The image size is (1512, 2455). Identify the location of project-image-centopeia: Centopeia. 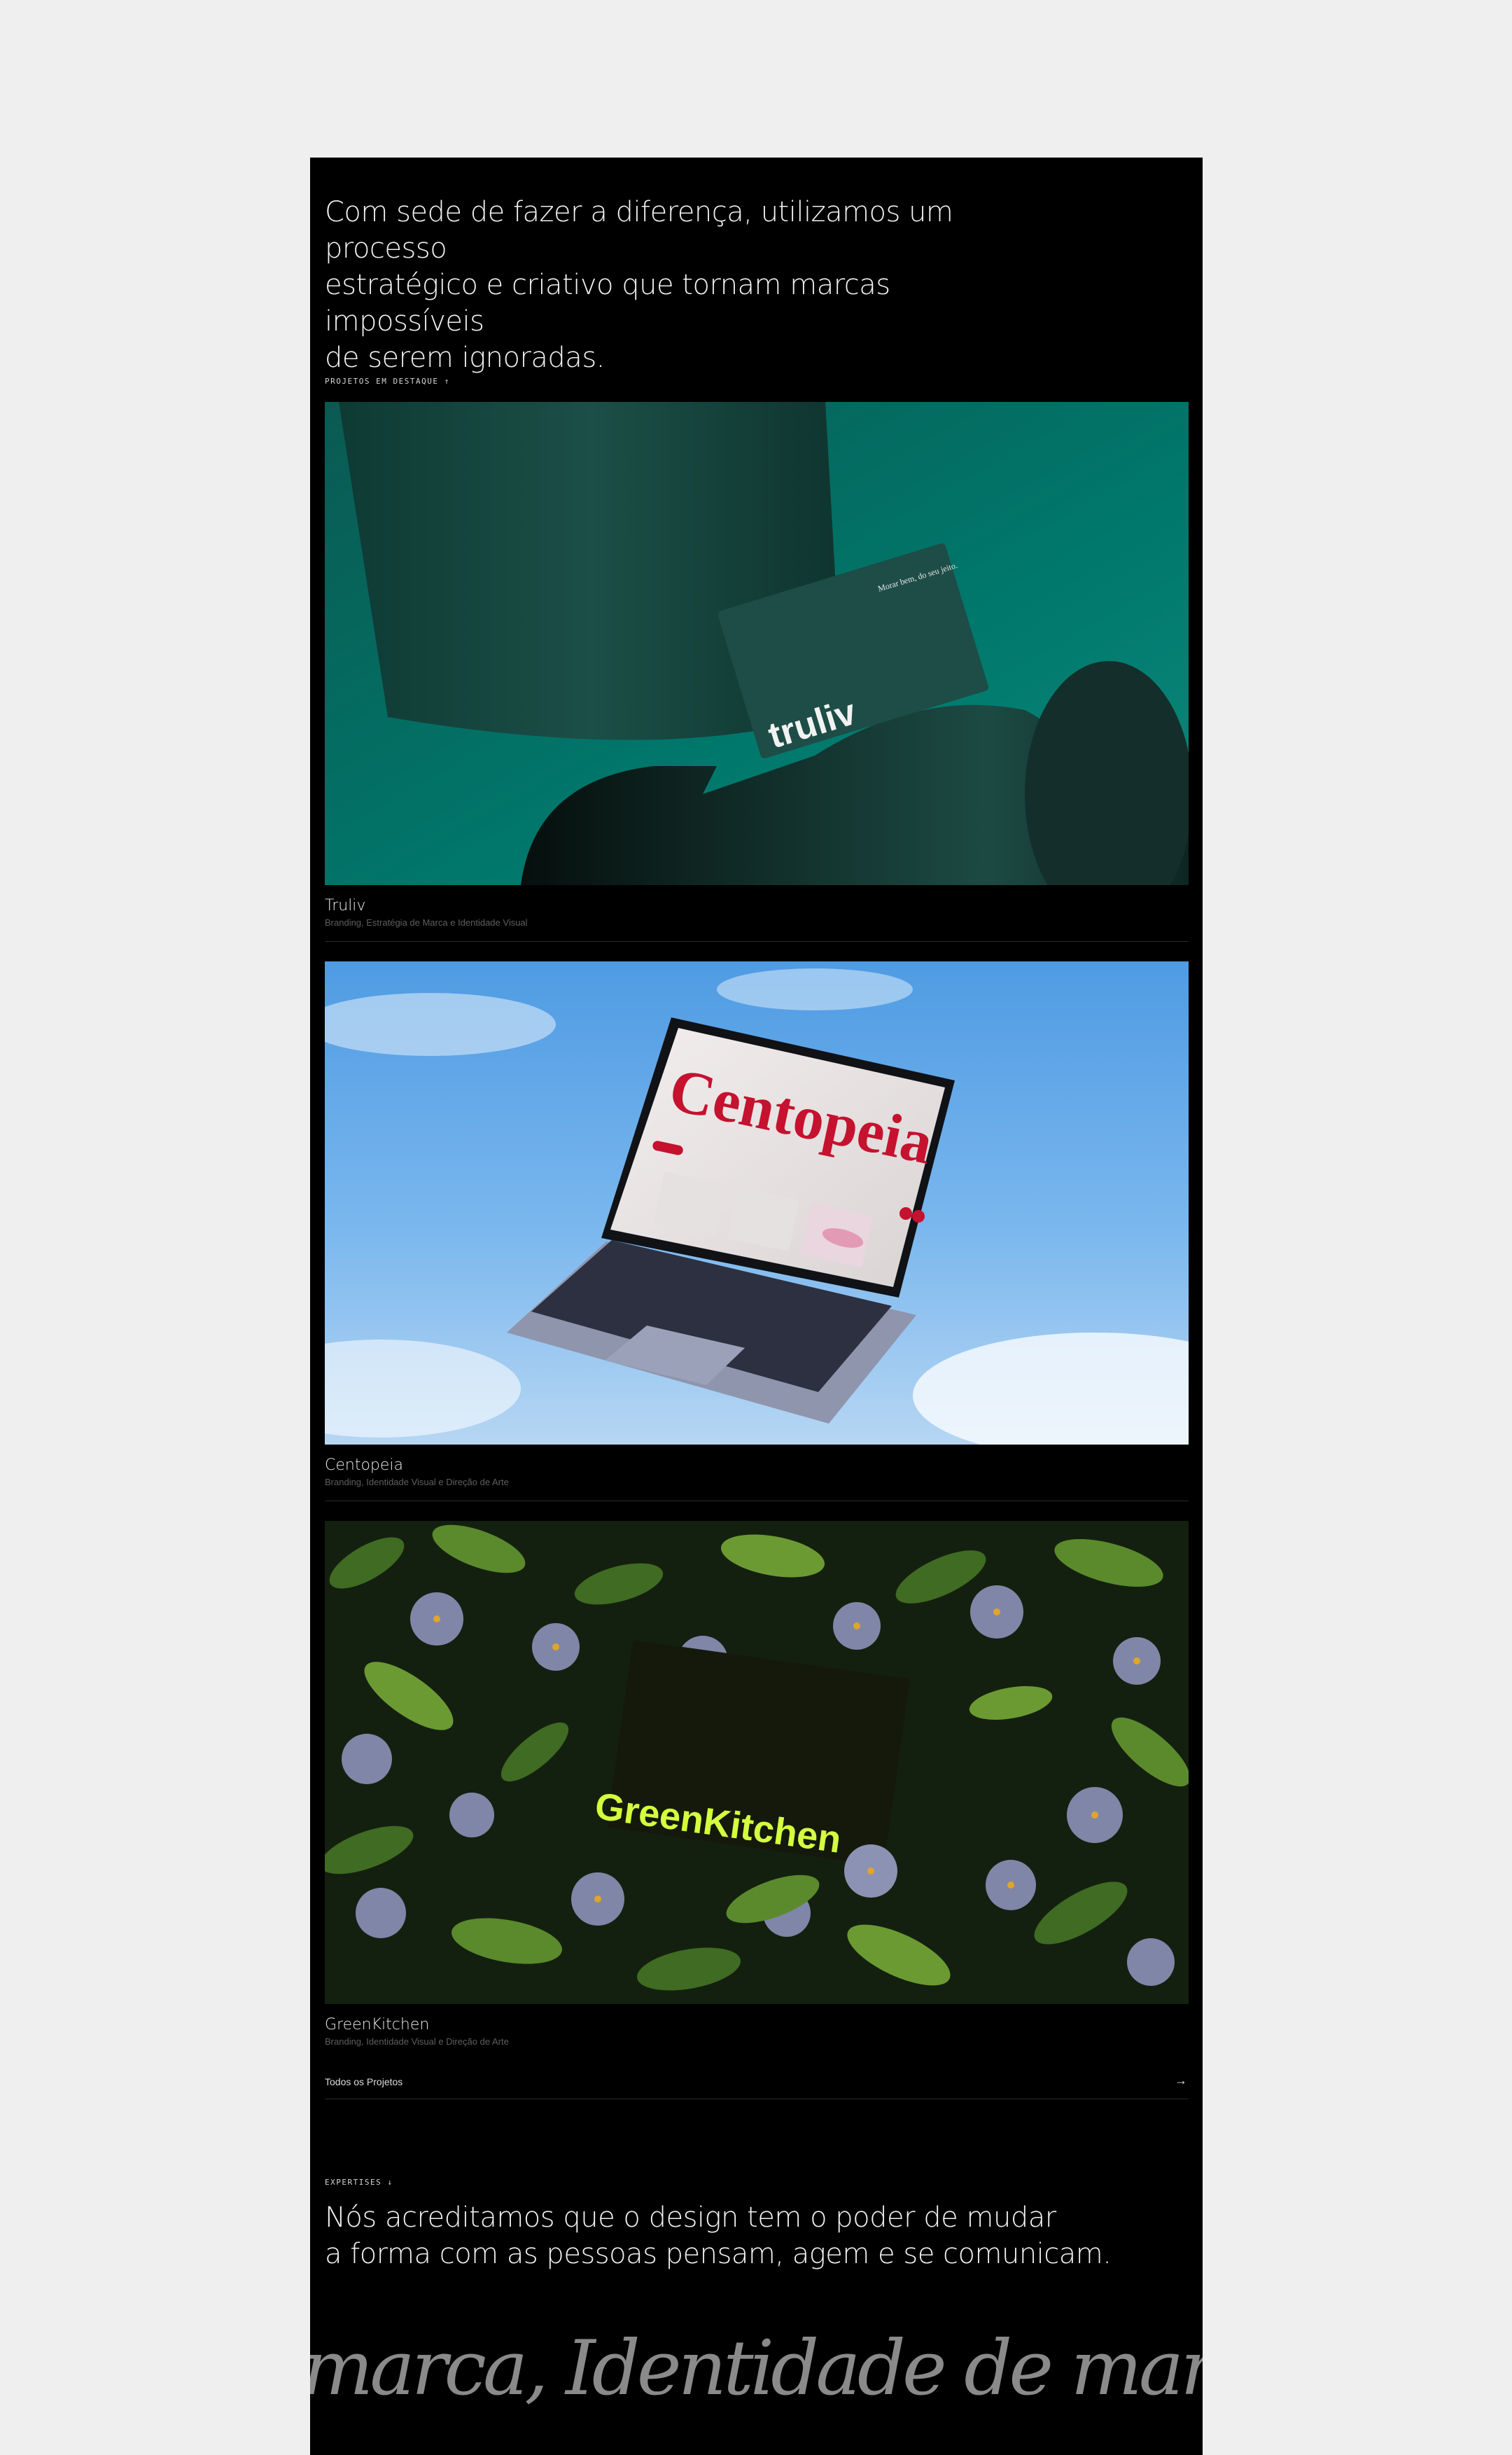
(757, 1203).